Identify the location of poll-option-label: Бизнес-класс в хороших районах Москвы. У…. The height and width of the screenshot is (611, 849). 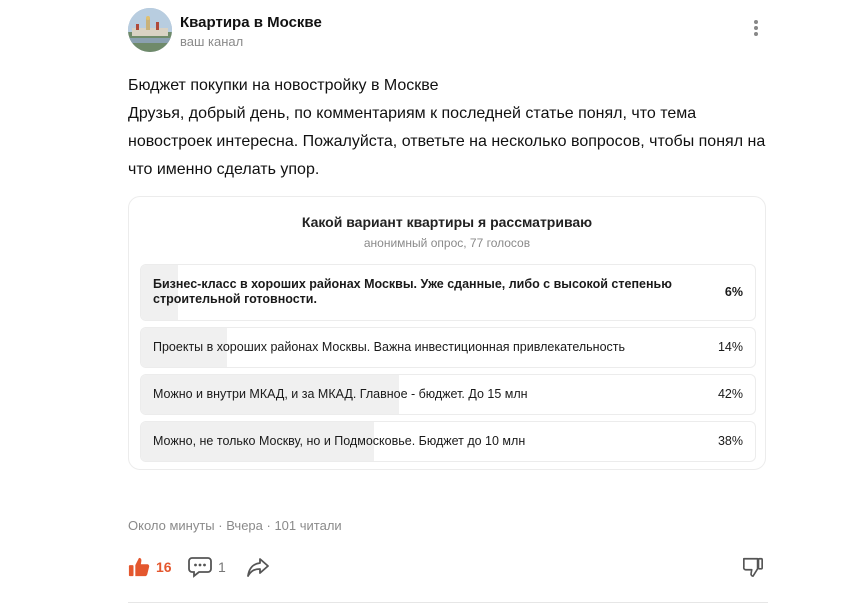
(412, 291).